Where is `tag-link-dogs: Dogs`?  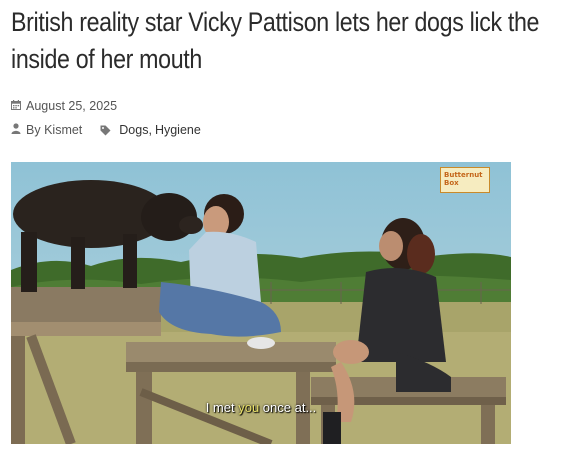
tag-link-dogs: Dogs is located at coordinates (133, 130).